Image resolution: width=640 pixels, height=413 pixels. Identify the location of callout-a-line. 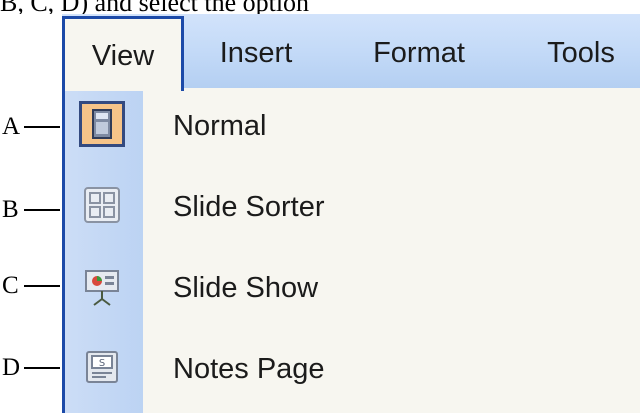
(42, 127).